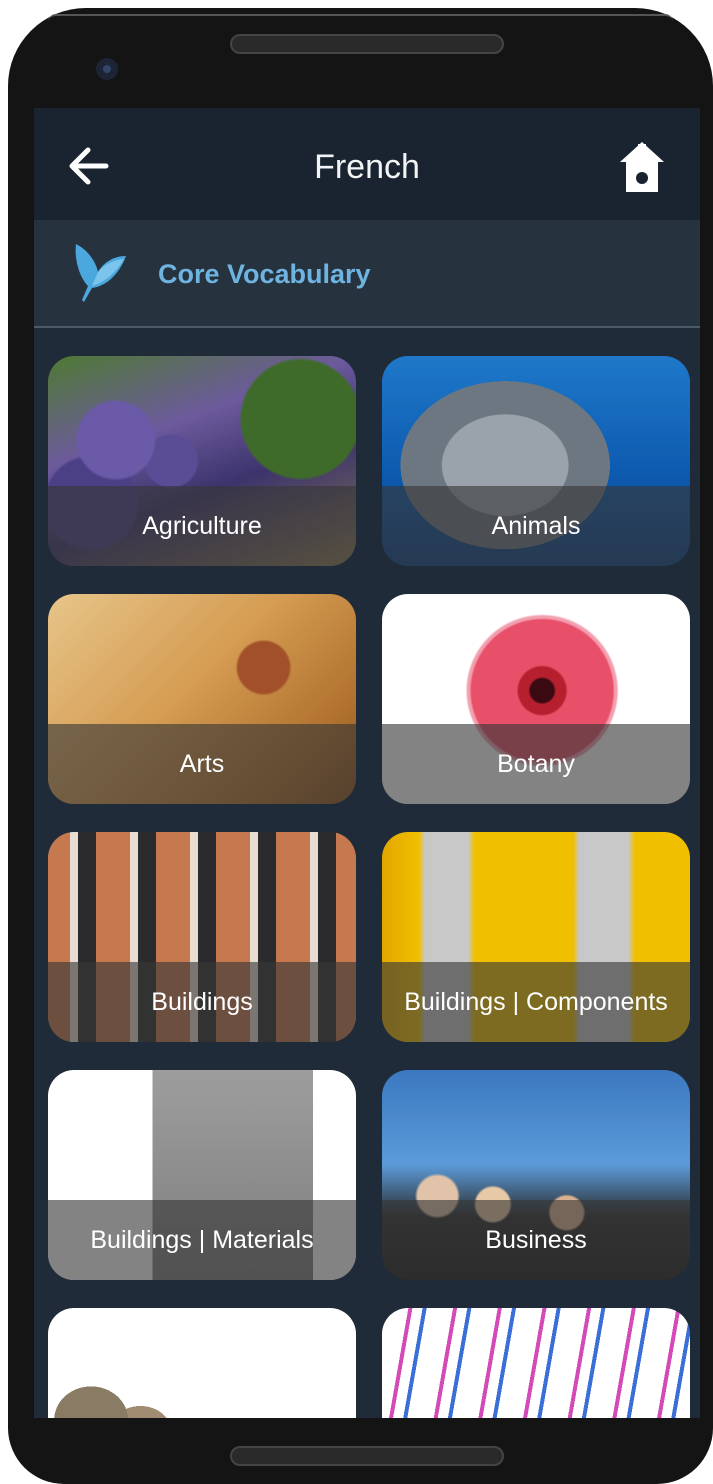  I want to click on category-card-finance, so click(202, 1363).